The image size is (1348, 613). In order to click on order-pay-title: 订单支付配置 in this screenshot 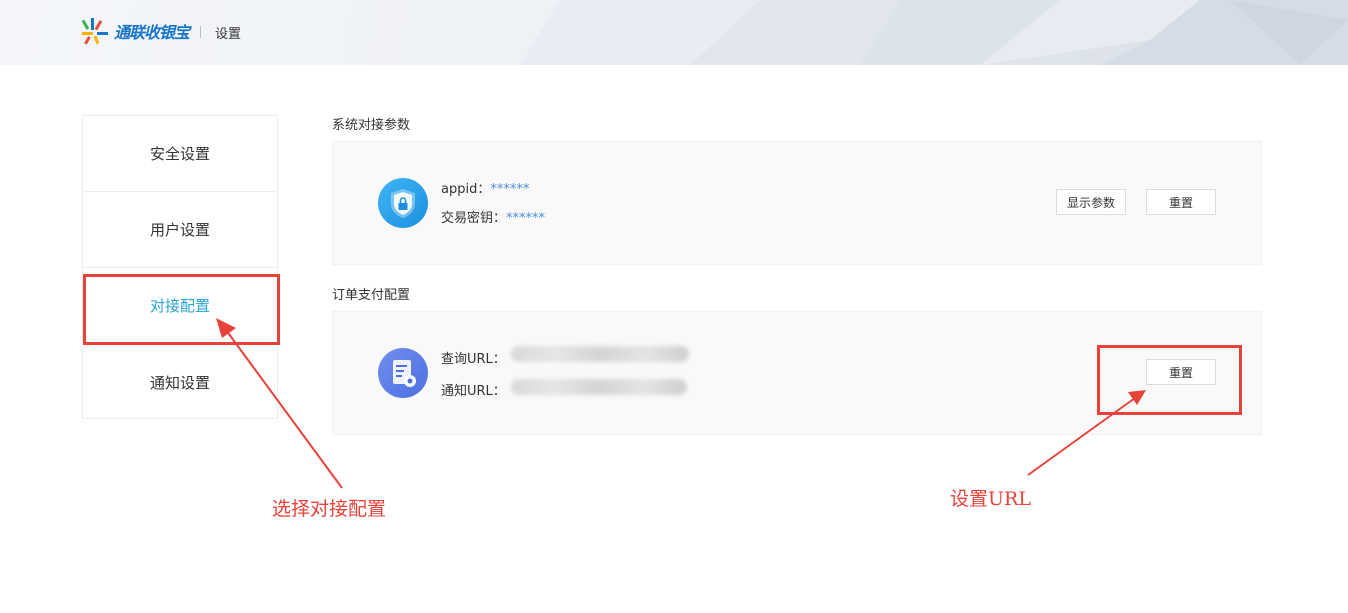, I will do `click(371, 295)`.